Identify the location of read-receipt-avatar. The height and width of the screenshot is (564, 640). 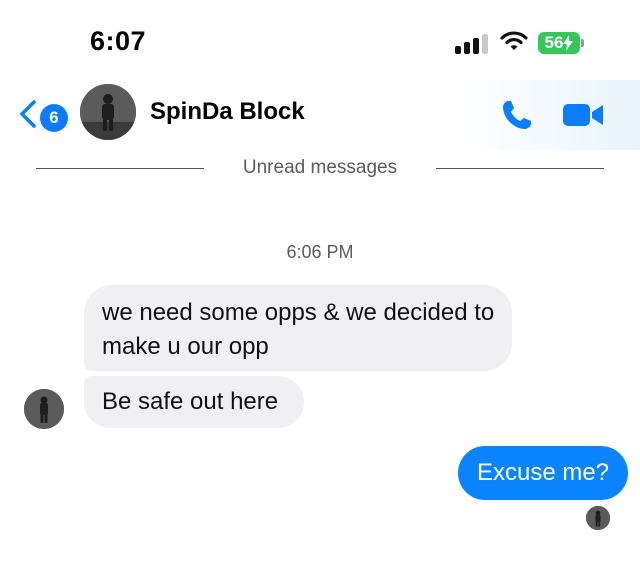
(598, 518).